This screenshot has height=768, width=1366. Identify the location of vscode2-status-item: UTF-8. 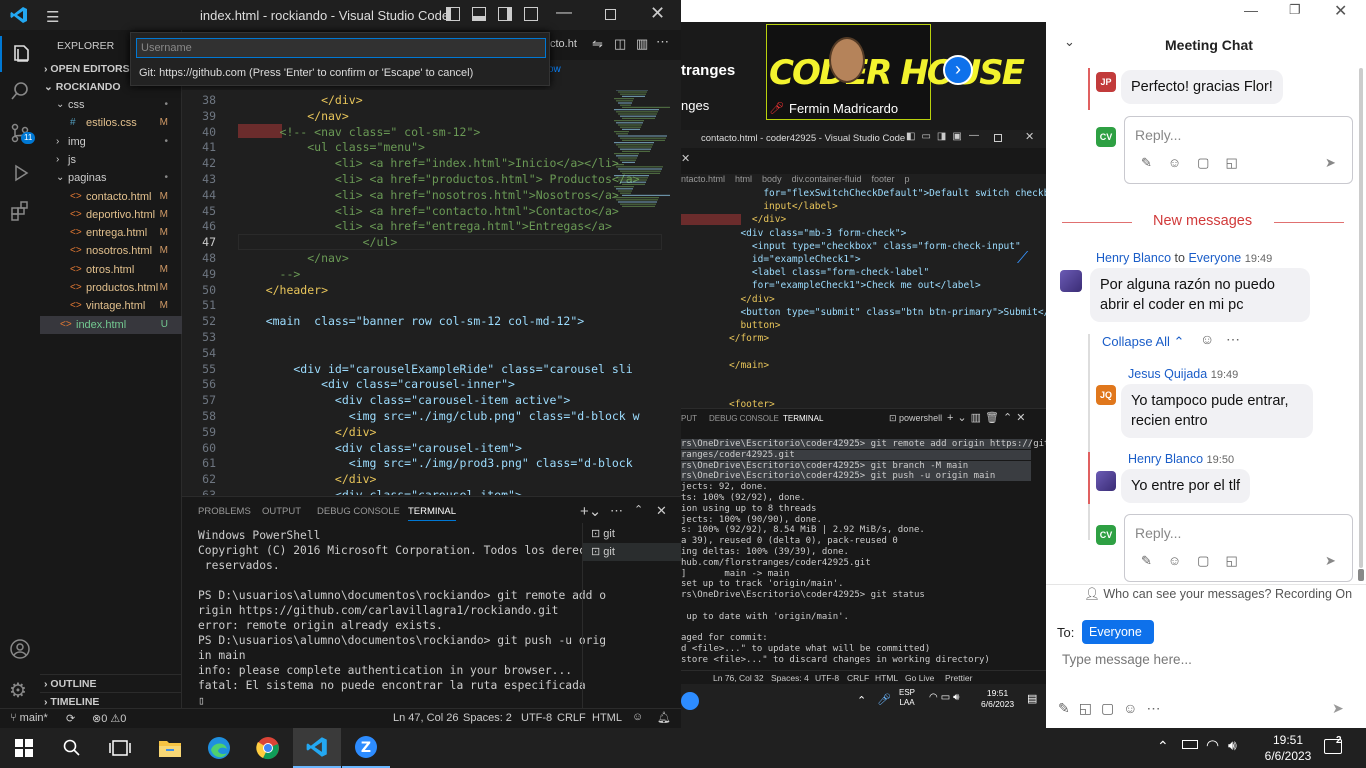
(827, 678).